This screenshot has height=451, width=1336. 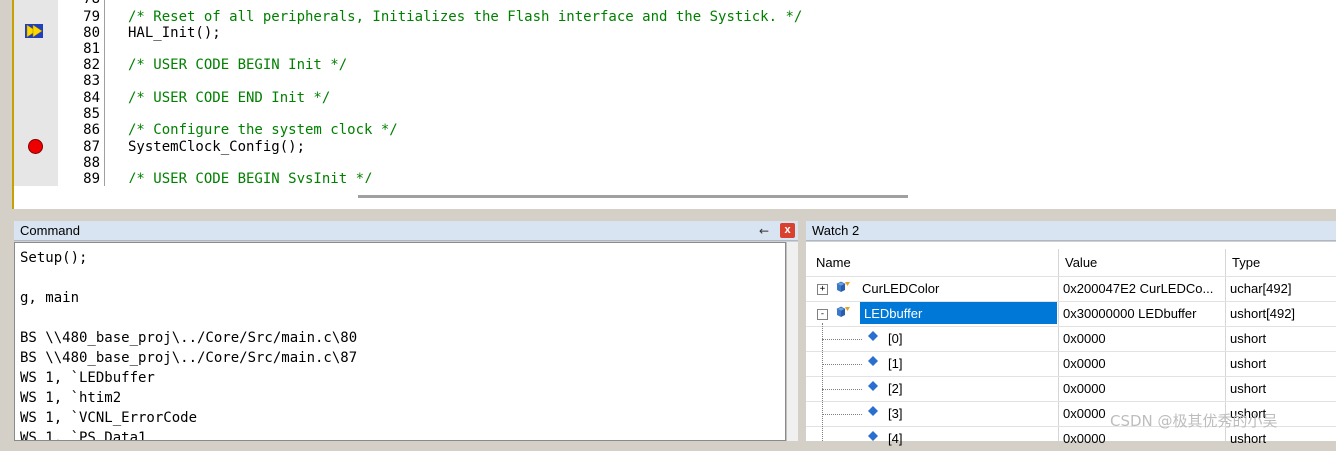 I want to click on command-line: WS 1, `LEDbuffer, so click(x=87, y=378).